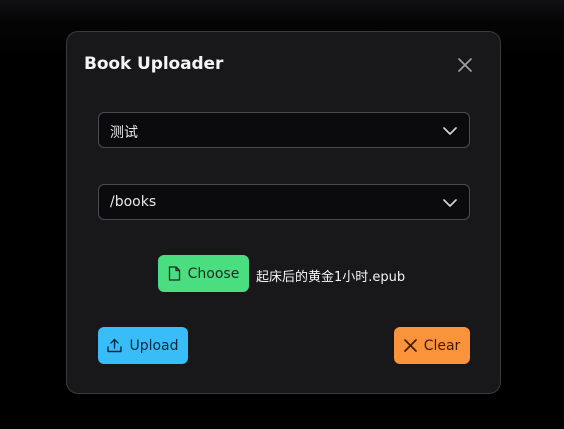  I want to click on file-icon, so click(174, 273).